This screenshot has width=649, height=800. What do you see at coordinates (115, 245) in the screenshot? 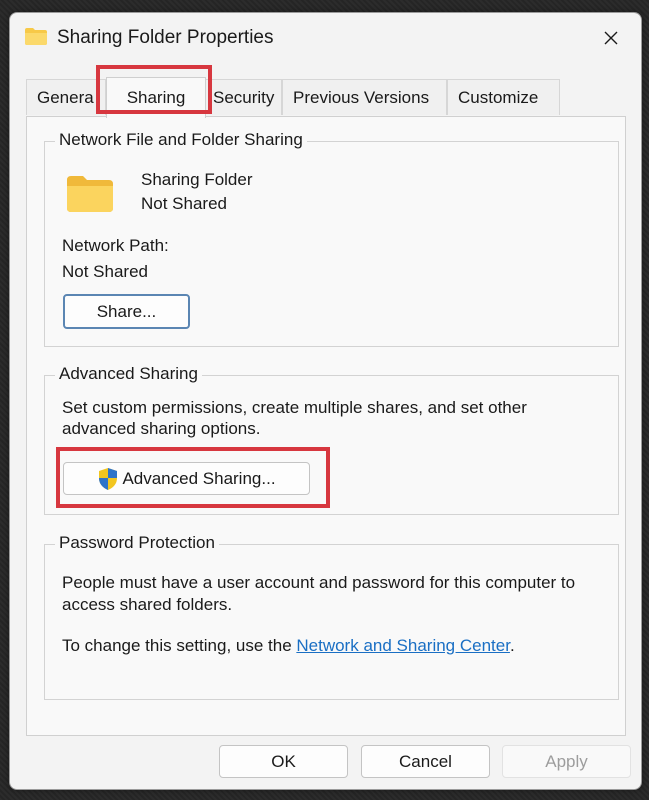
I see `network-path-label: Network Path:` at bounding box center [115, 245].